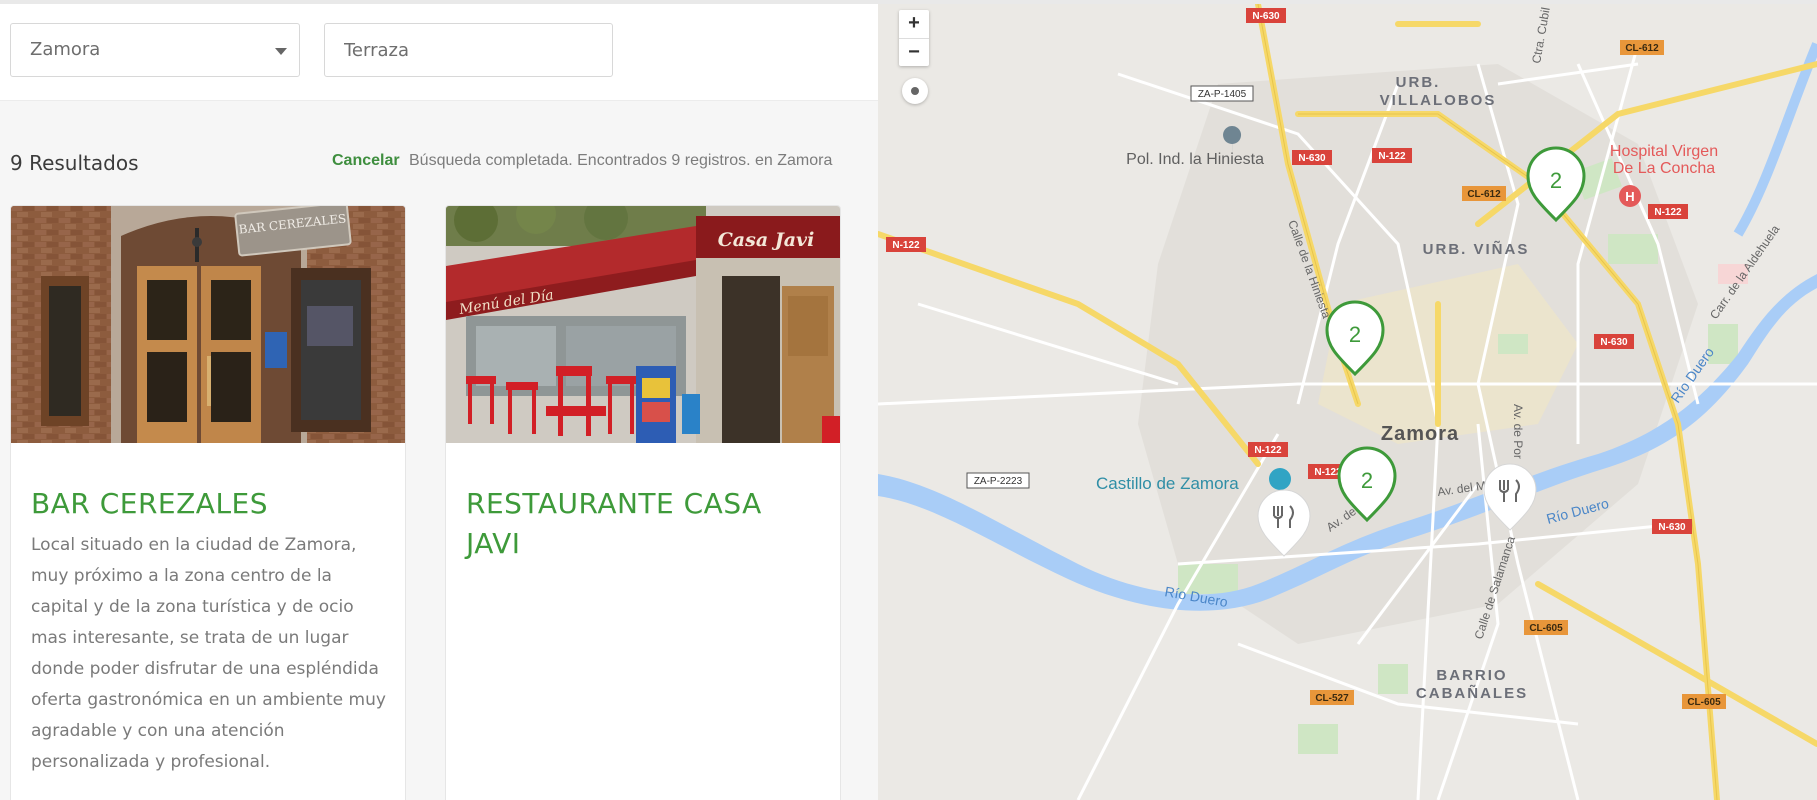  Describe the element at coordinates (1418, 82) in the screenshot. I see `district-label: URB.` at that location.